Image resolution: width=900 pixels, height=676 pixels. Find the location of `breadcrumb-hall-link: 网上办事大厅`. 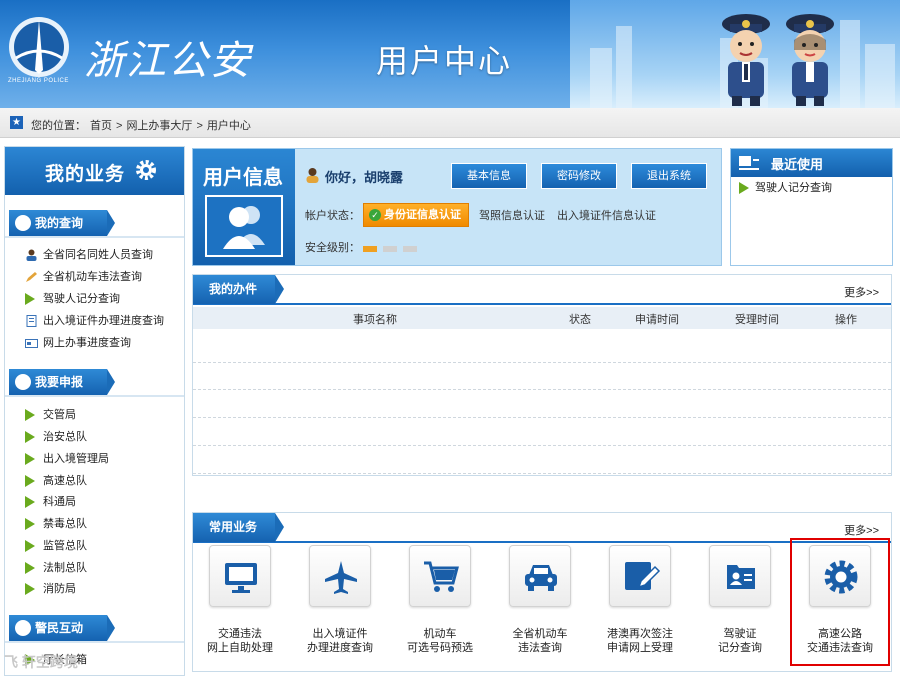

breadcrumb-hall-link: 网上办事大厅 is located at coordinates (159, 126).